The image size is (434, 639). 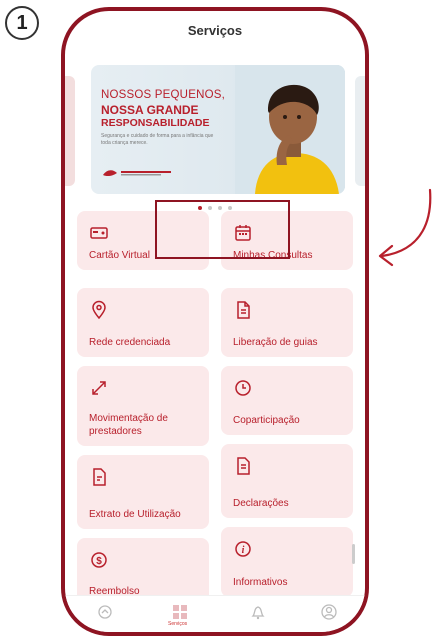 I want to click on banner-line2: NOSSA GRANDE, so click(x=150, y=110).